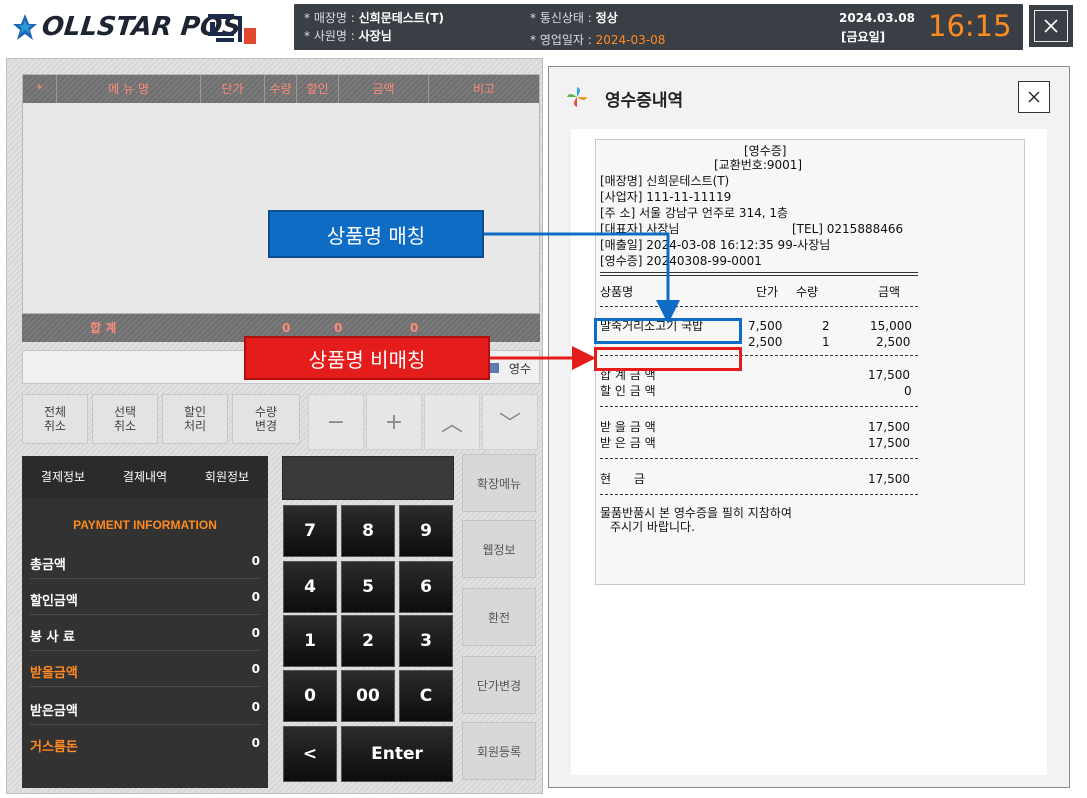  I want to click on payment-row: 받은금액 0, so click(145, 707).